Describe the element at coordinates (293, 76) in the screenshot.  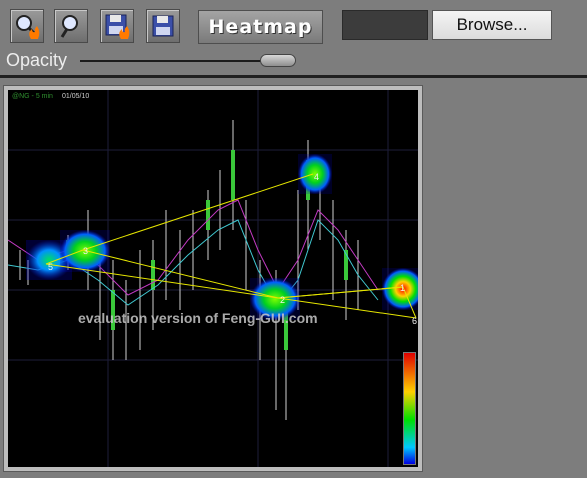
I see `divider` at that location.